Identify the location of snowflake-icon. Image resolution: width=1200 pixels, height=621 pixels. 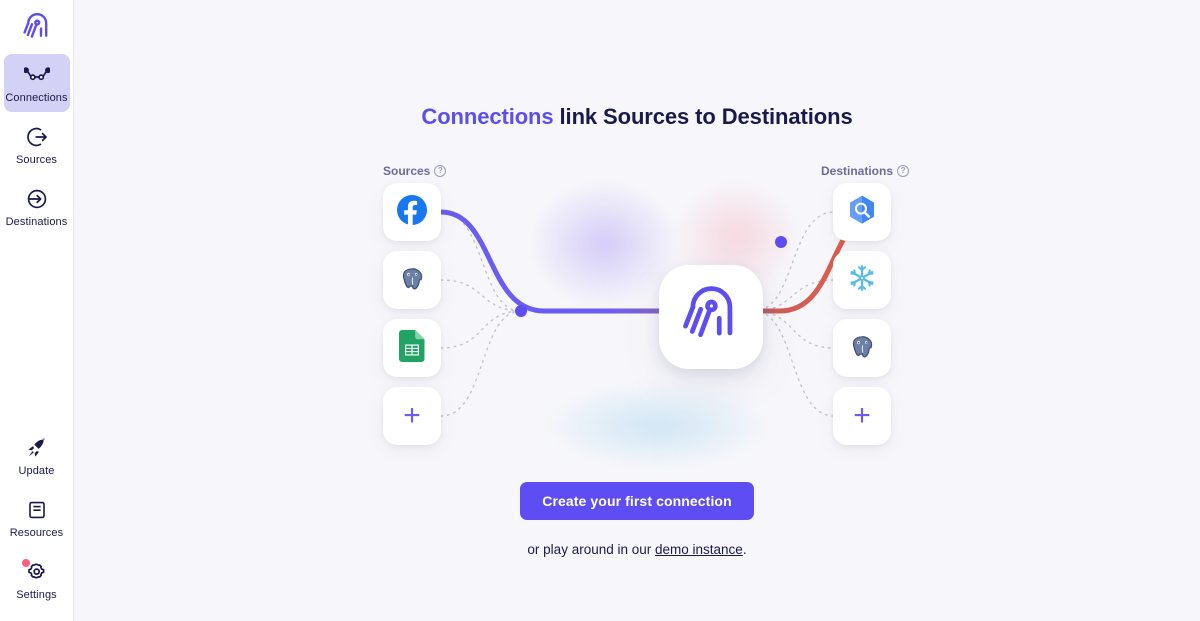
(862, 280).